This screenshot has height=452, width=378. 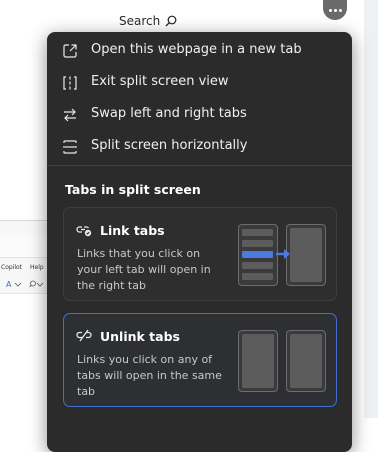 I want to click on menu-item-split-horizontally: Split screen horizontally, so click(x=199, y=147).